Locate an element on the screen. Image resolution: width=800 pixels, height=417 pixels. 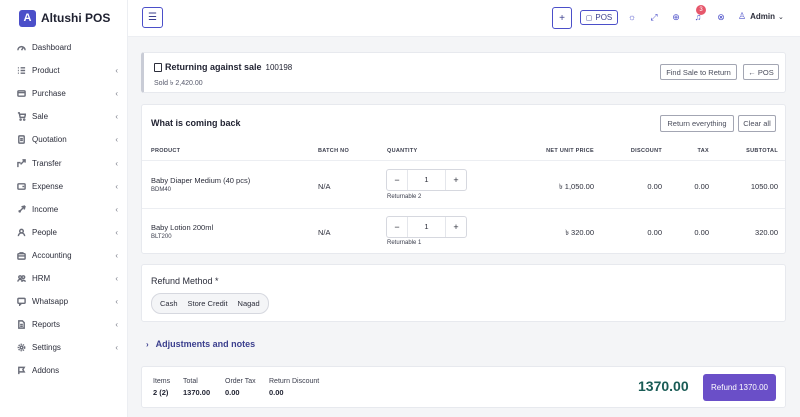
sale-number: 100198 is located at coordinates (279, 67).